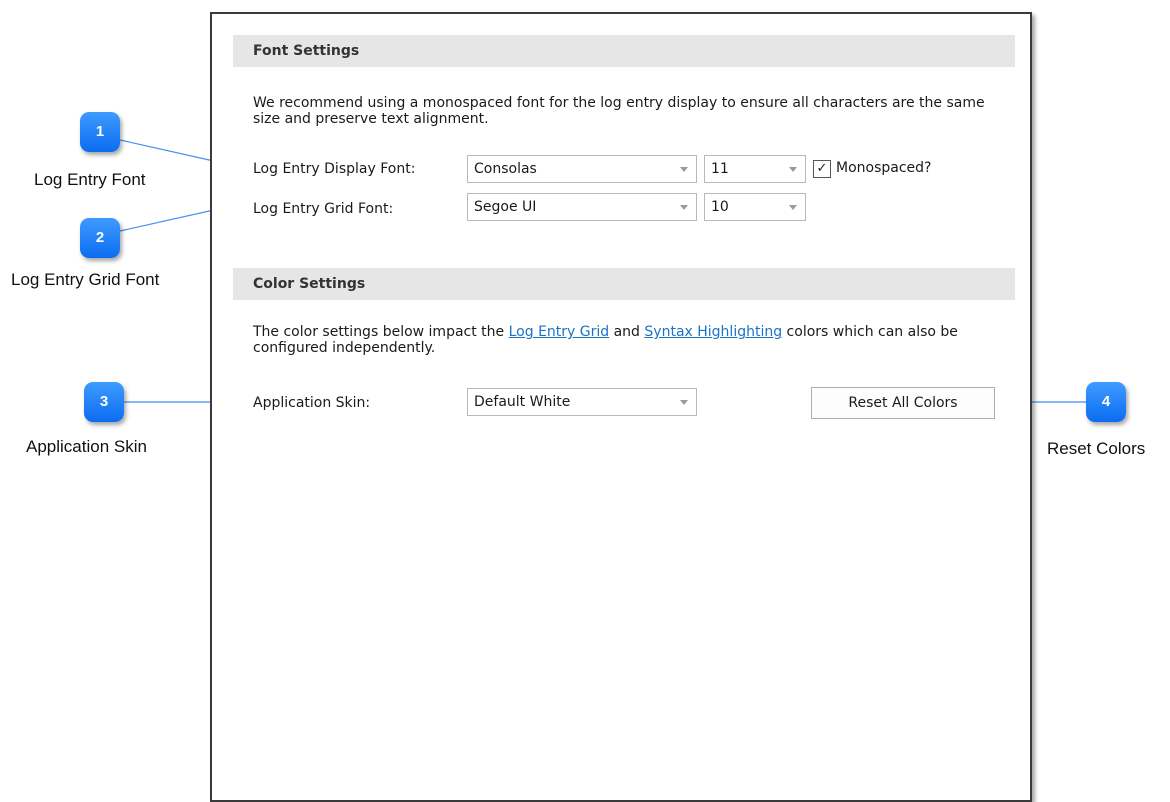 This screenshot has height=802, width=1170. What do you see at coordinates (100, 238) in the screenshot?
I see `callout-badge-2: 2` at bounding box center [100, 238].